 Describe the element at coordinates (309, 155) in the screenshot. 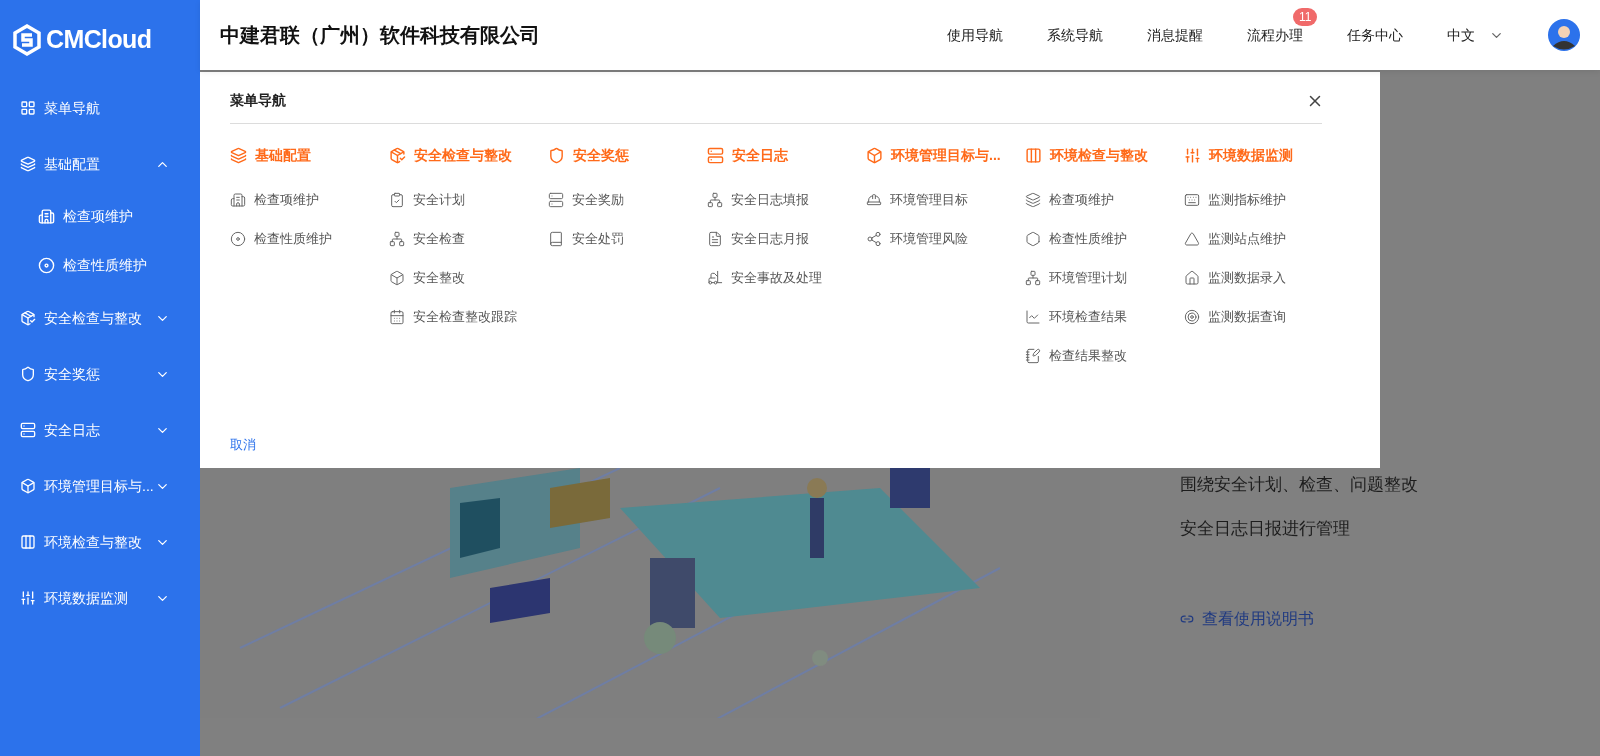

I see `menu-heading: 基础配置` at that location.